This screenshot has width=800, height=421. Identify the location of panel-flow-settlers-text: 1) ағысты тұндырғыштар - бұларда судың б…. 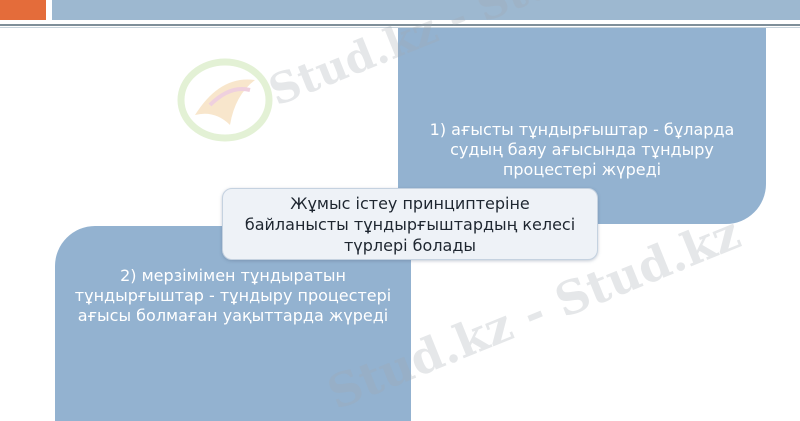
(582, 149).